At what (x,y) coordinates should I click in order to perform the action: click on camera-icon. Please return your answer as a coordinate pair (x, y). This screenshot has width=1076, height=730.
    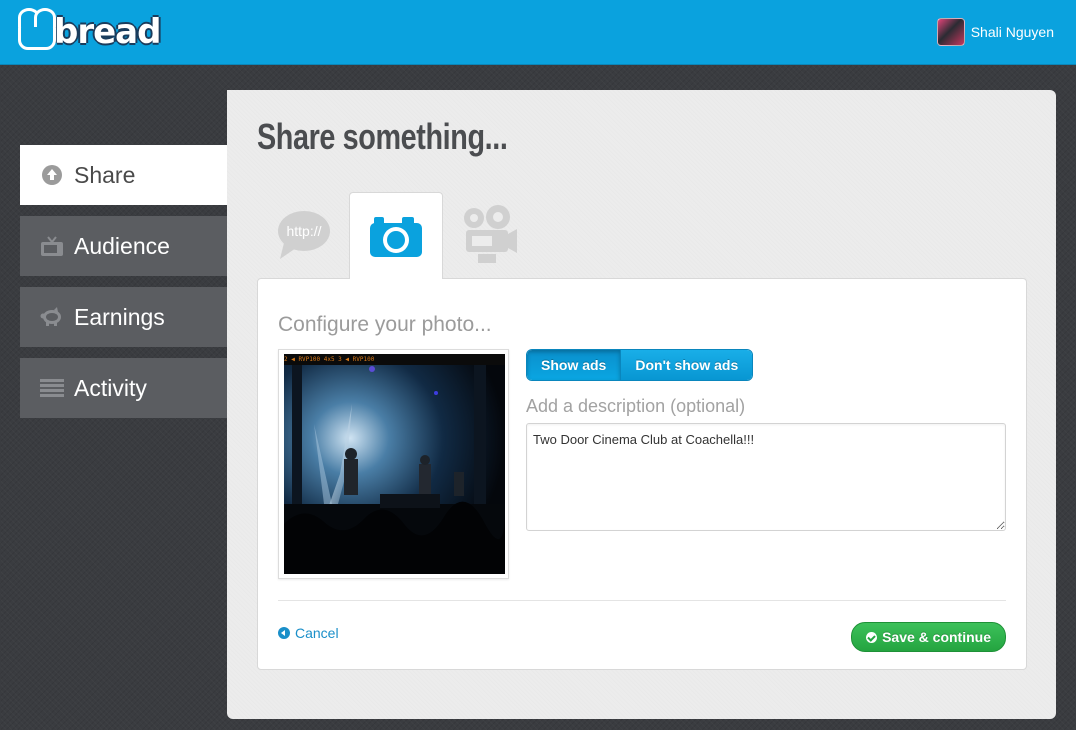
    Looking at the image, I should click on (396, 237).